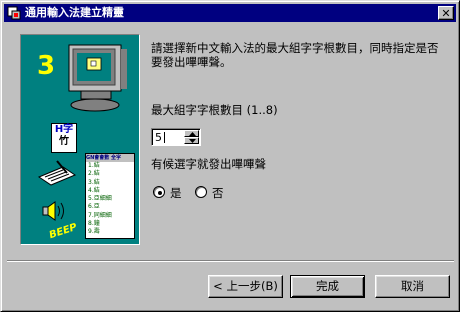  I want to click on max-roots-spinner: 5, so click(176, 137).